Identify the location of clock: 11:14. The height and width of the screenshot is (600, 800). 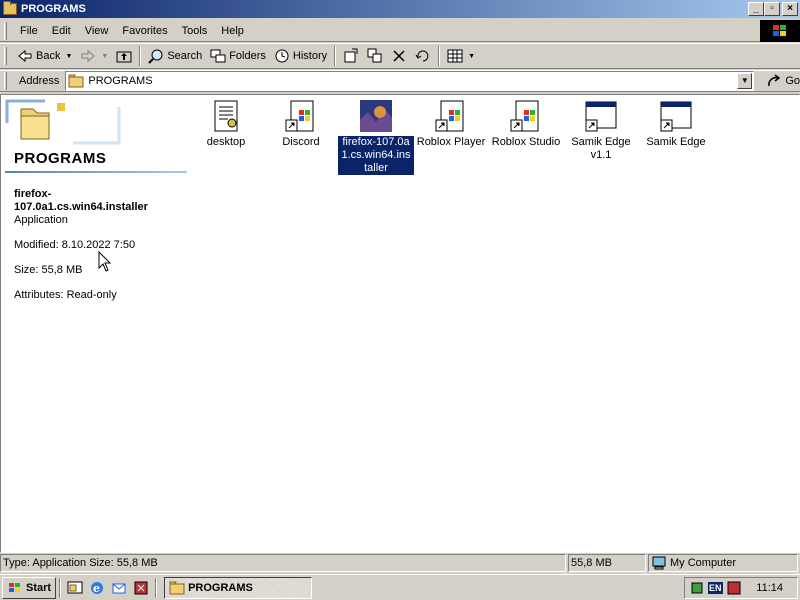
(769, 588).